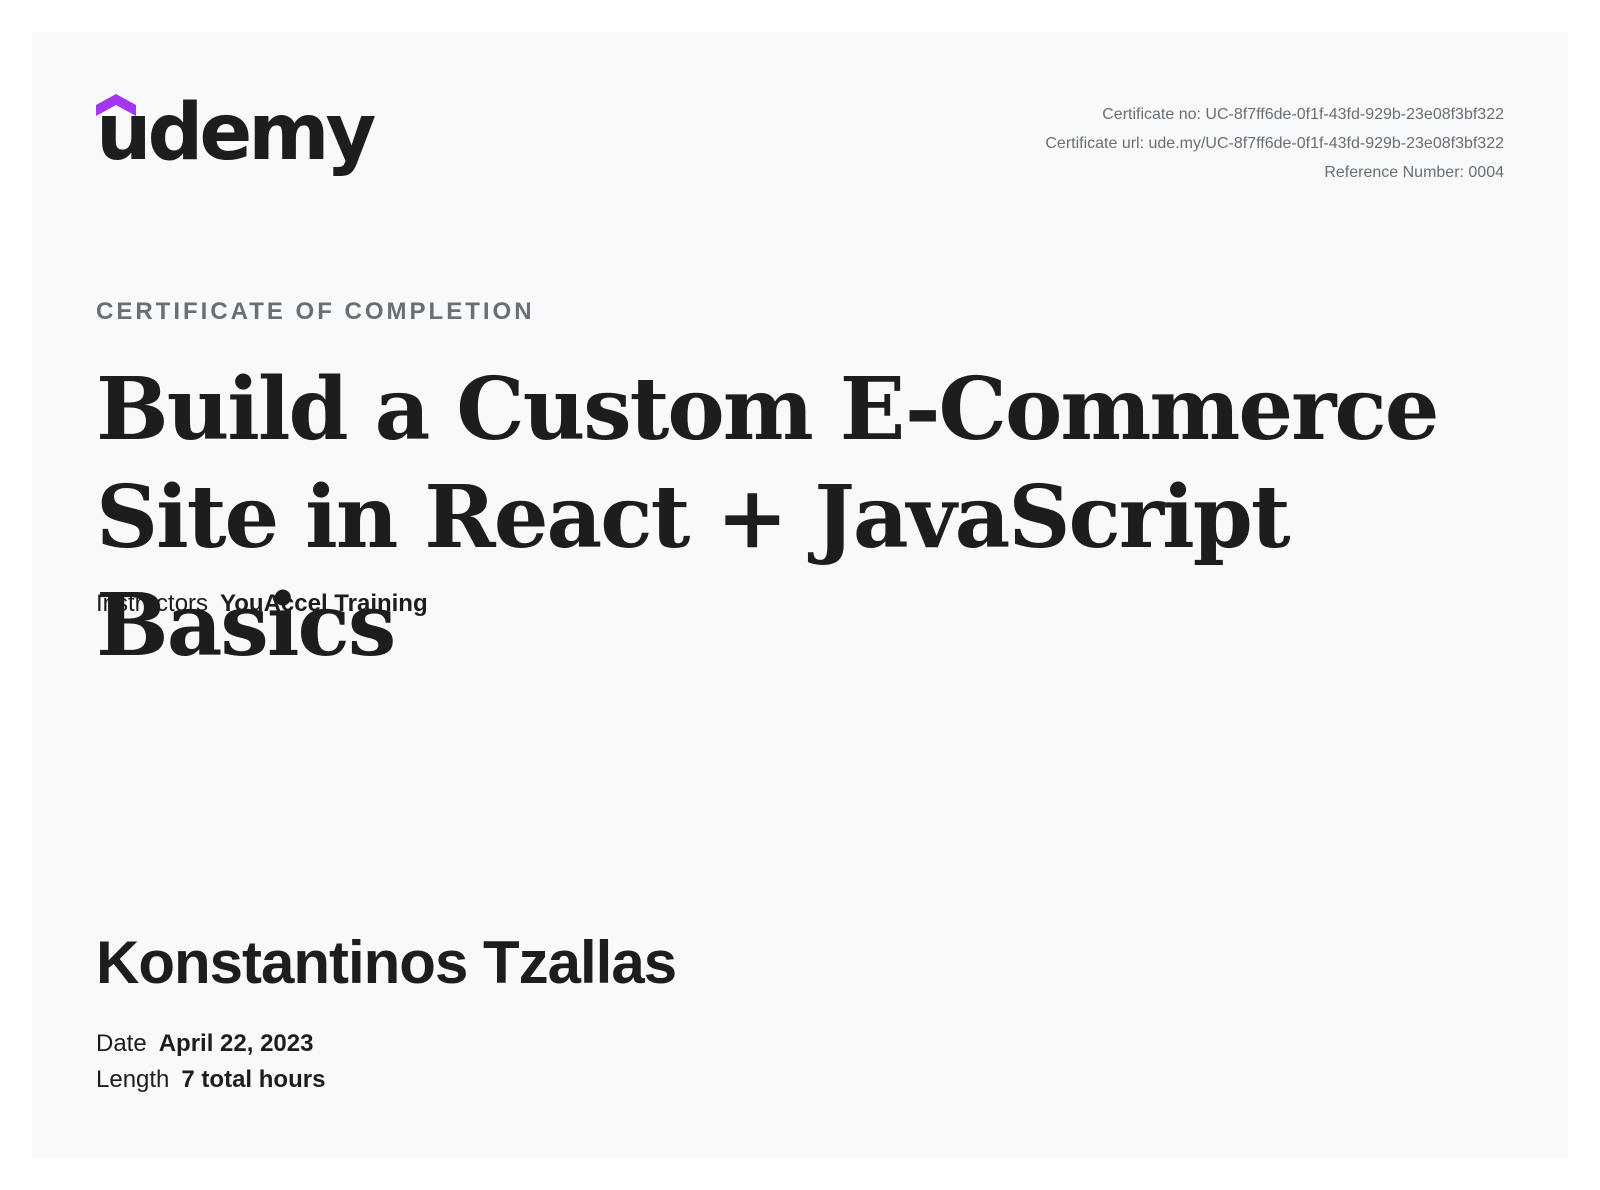 This screenshot has width=1600, height=1190. I want to click on certificate-details: Date April 22, 2023 Length 7 total hours, so click(210, 1062).